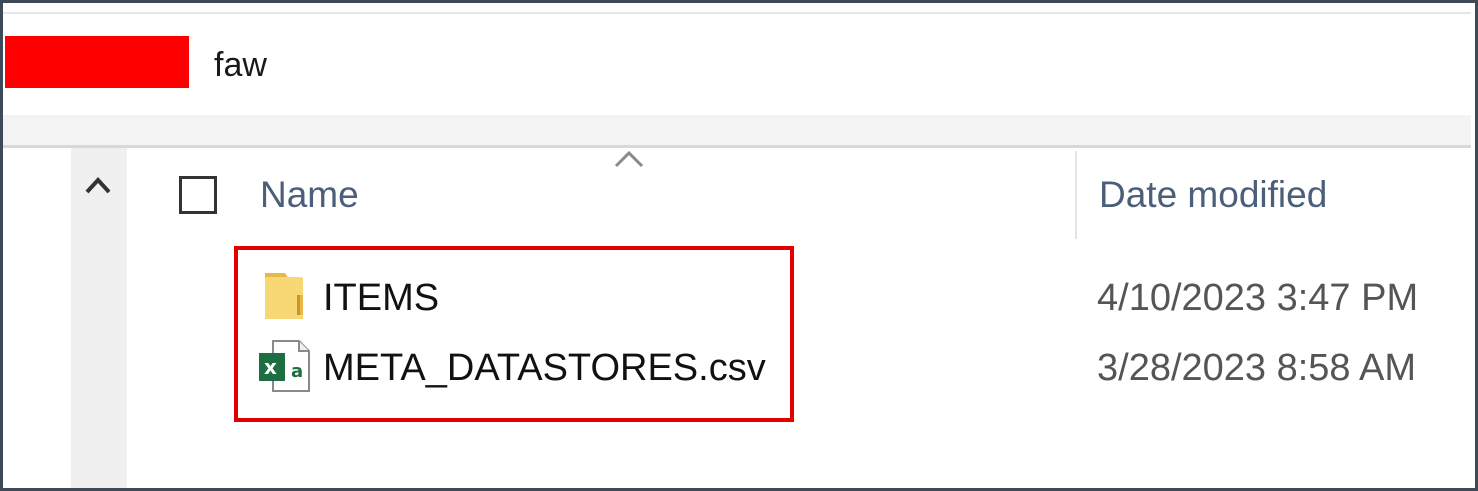 This screenshot has width=1478, height=491. What do you see at coordinates (858, 297) in the screenshot?
I see `list-item: ITEMS 4/10/2023 3:47 PM` at bounding box center [858, 297].